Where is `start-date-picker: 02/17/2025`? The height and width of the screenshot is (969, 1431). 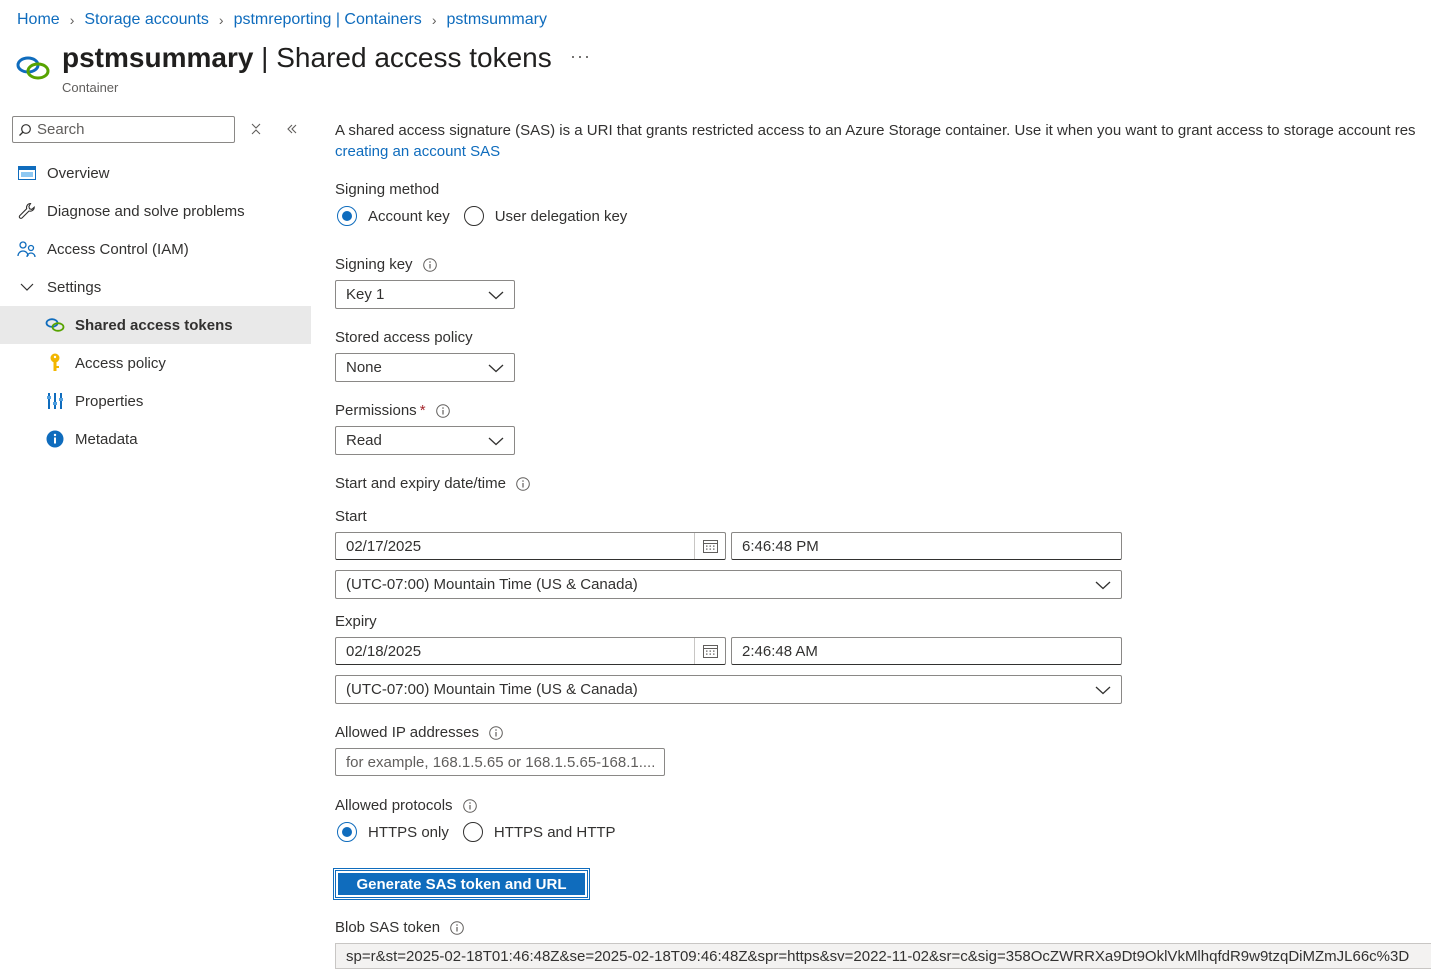 start-date-picker: 02/17/2025 is located at coordinates (530, 546).